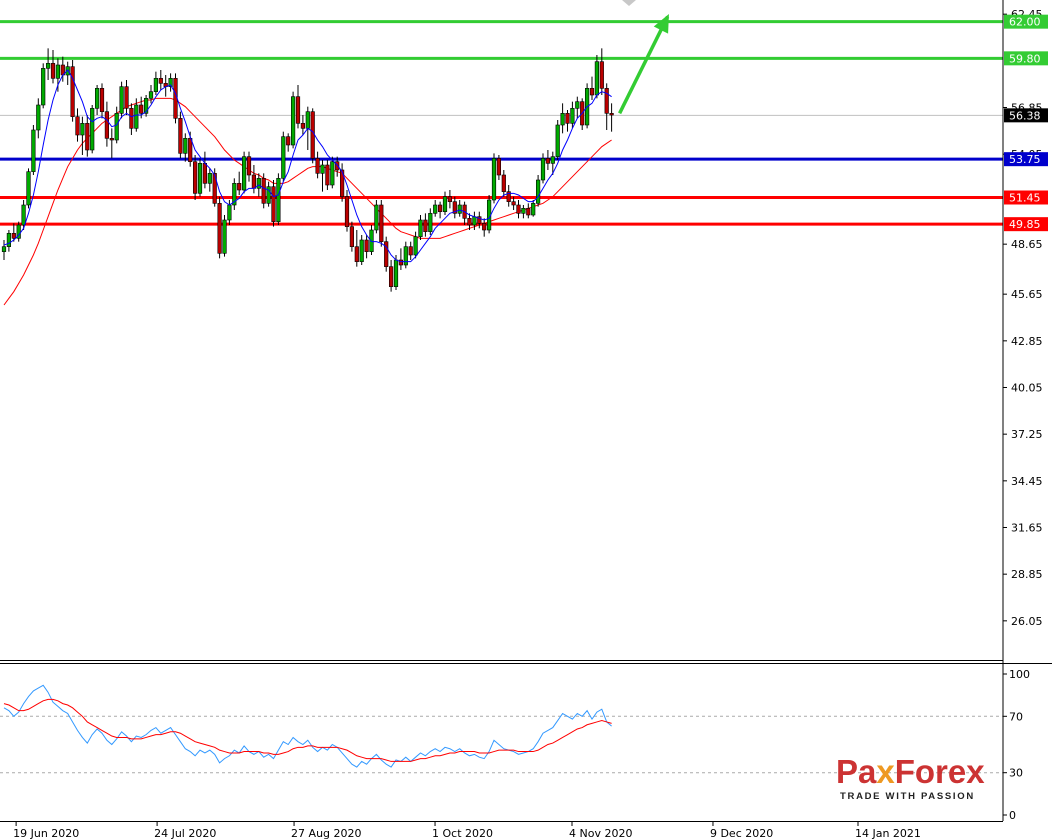 This screenshot has width=1052, height=840. I want to click on price-tick-label: 45.65, so click(1027, 294).